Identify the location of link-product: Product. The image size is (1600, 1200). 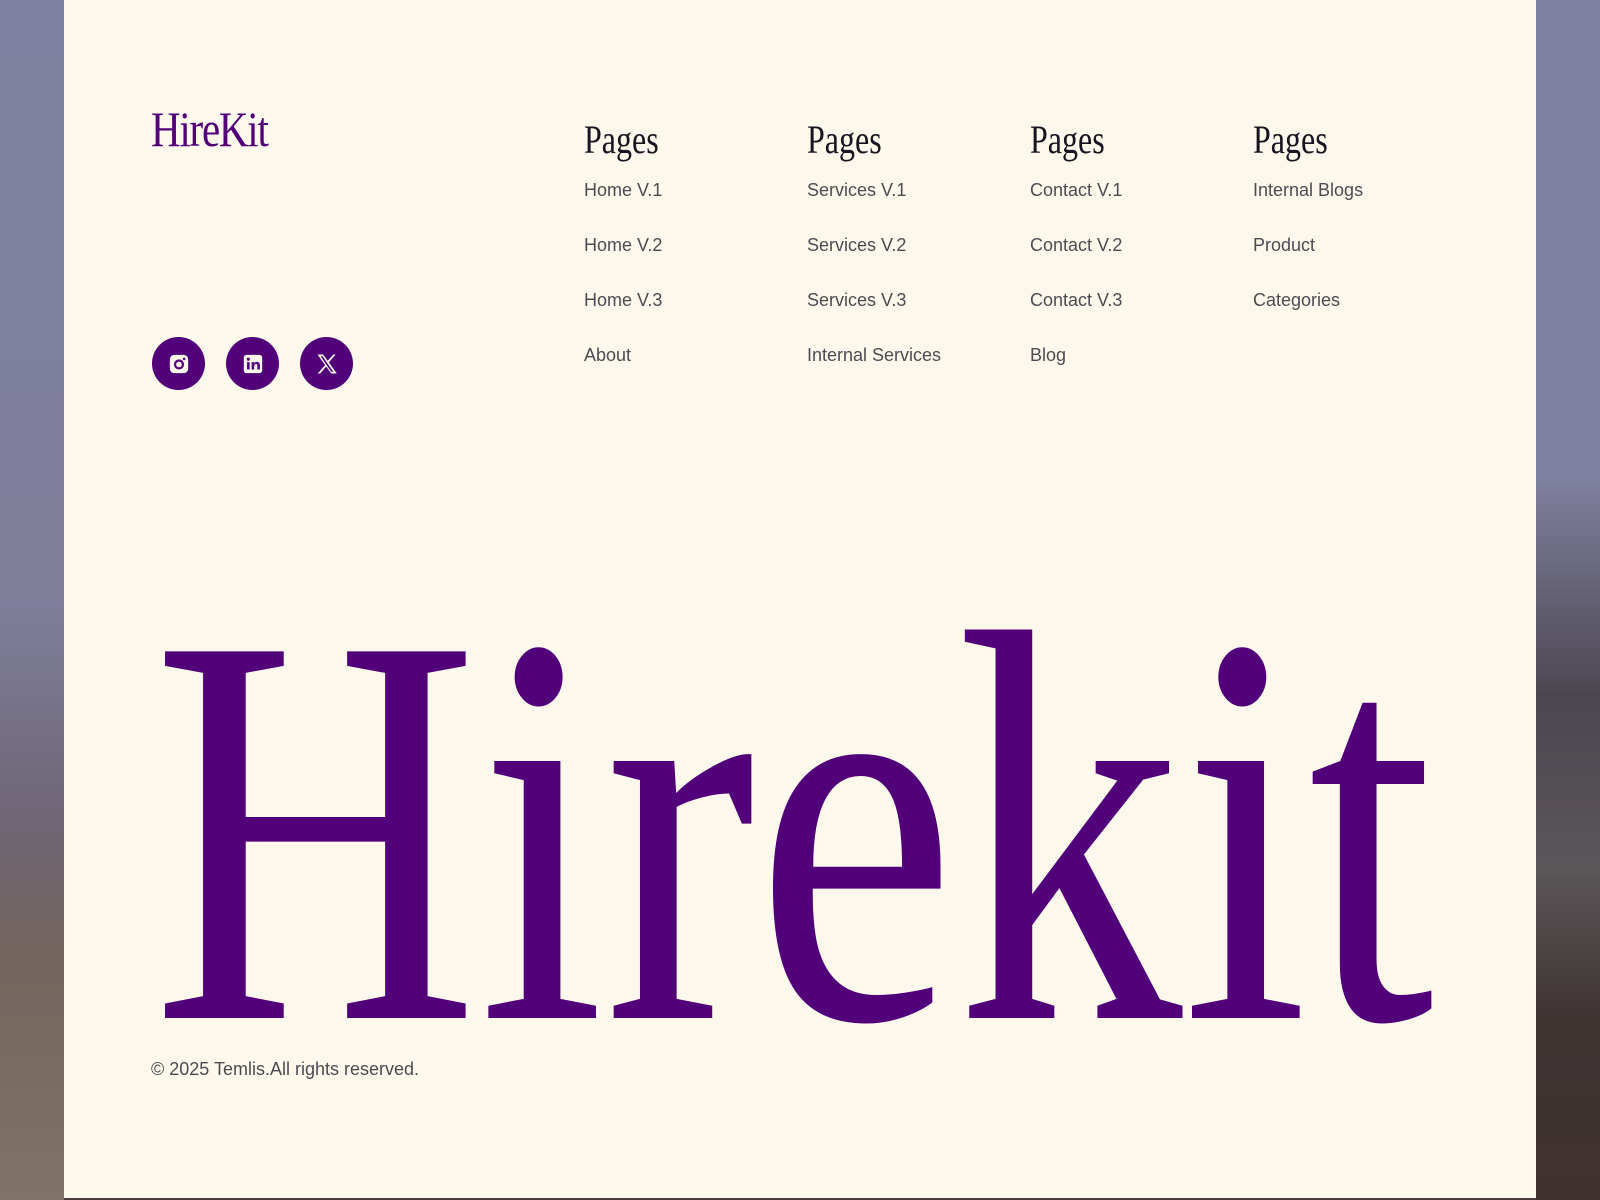
(1284, 245).